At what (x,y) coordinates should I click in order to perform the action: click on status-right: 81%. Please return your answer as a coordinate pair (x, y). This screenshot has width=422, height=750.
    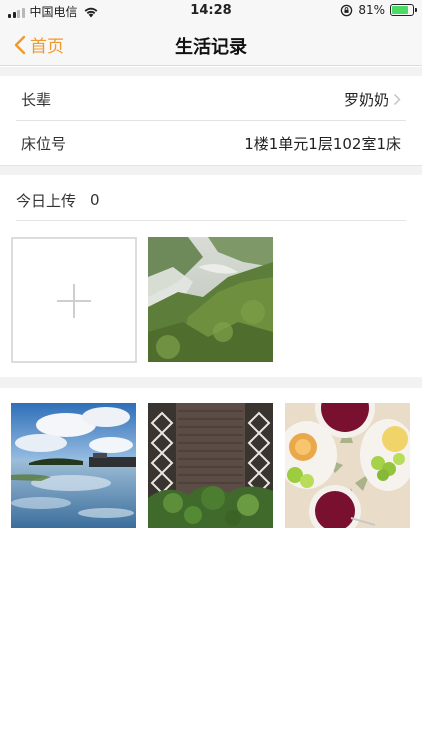
    Looking at the image, I should click on (378, 10).